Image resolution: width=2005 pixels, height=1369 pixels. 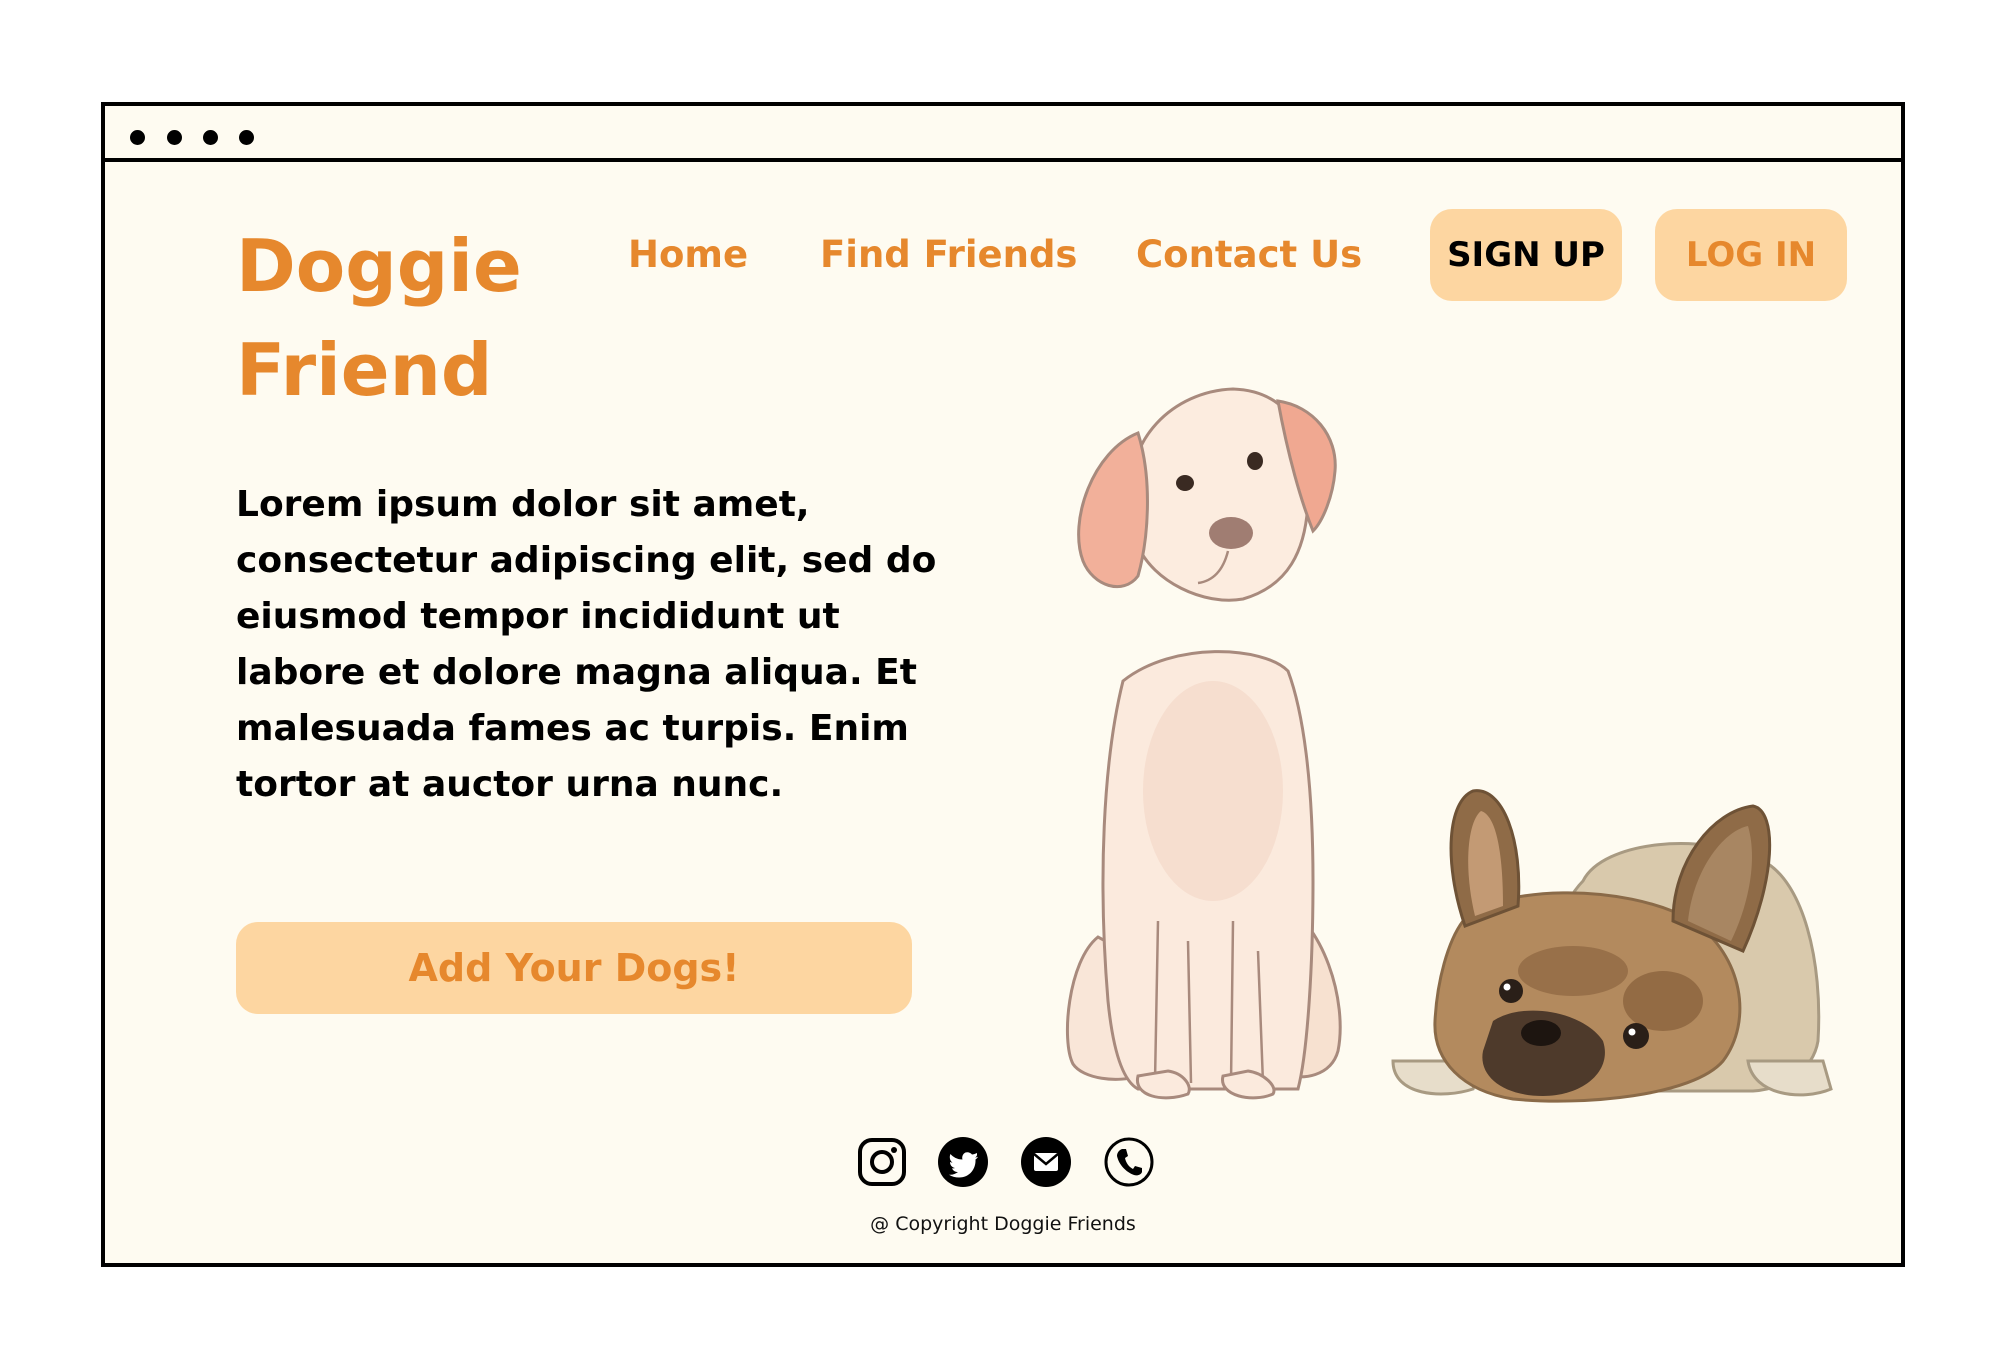 I want to click on signup-button: SIGN UP, so click(x=1526, y=255).